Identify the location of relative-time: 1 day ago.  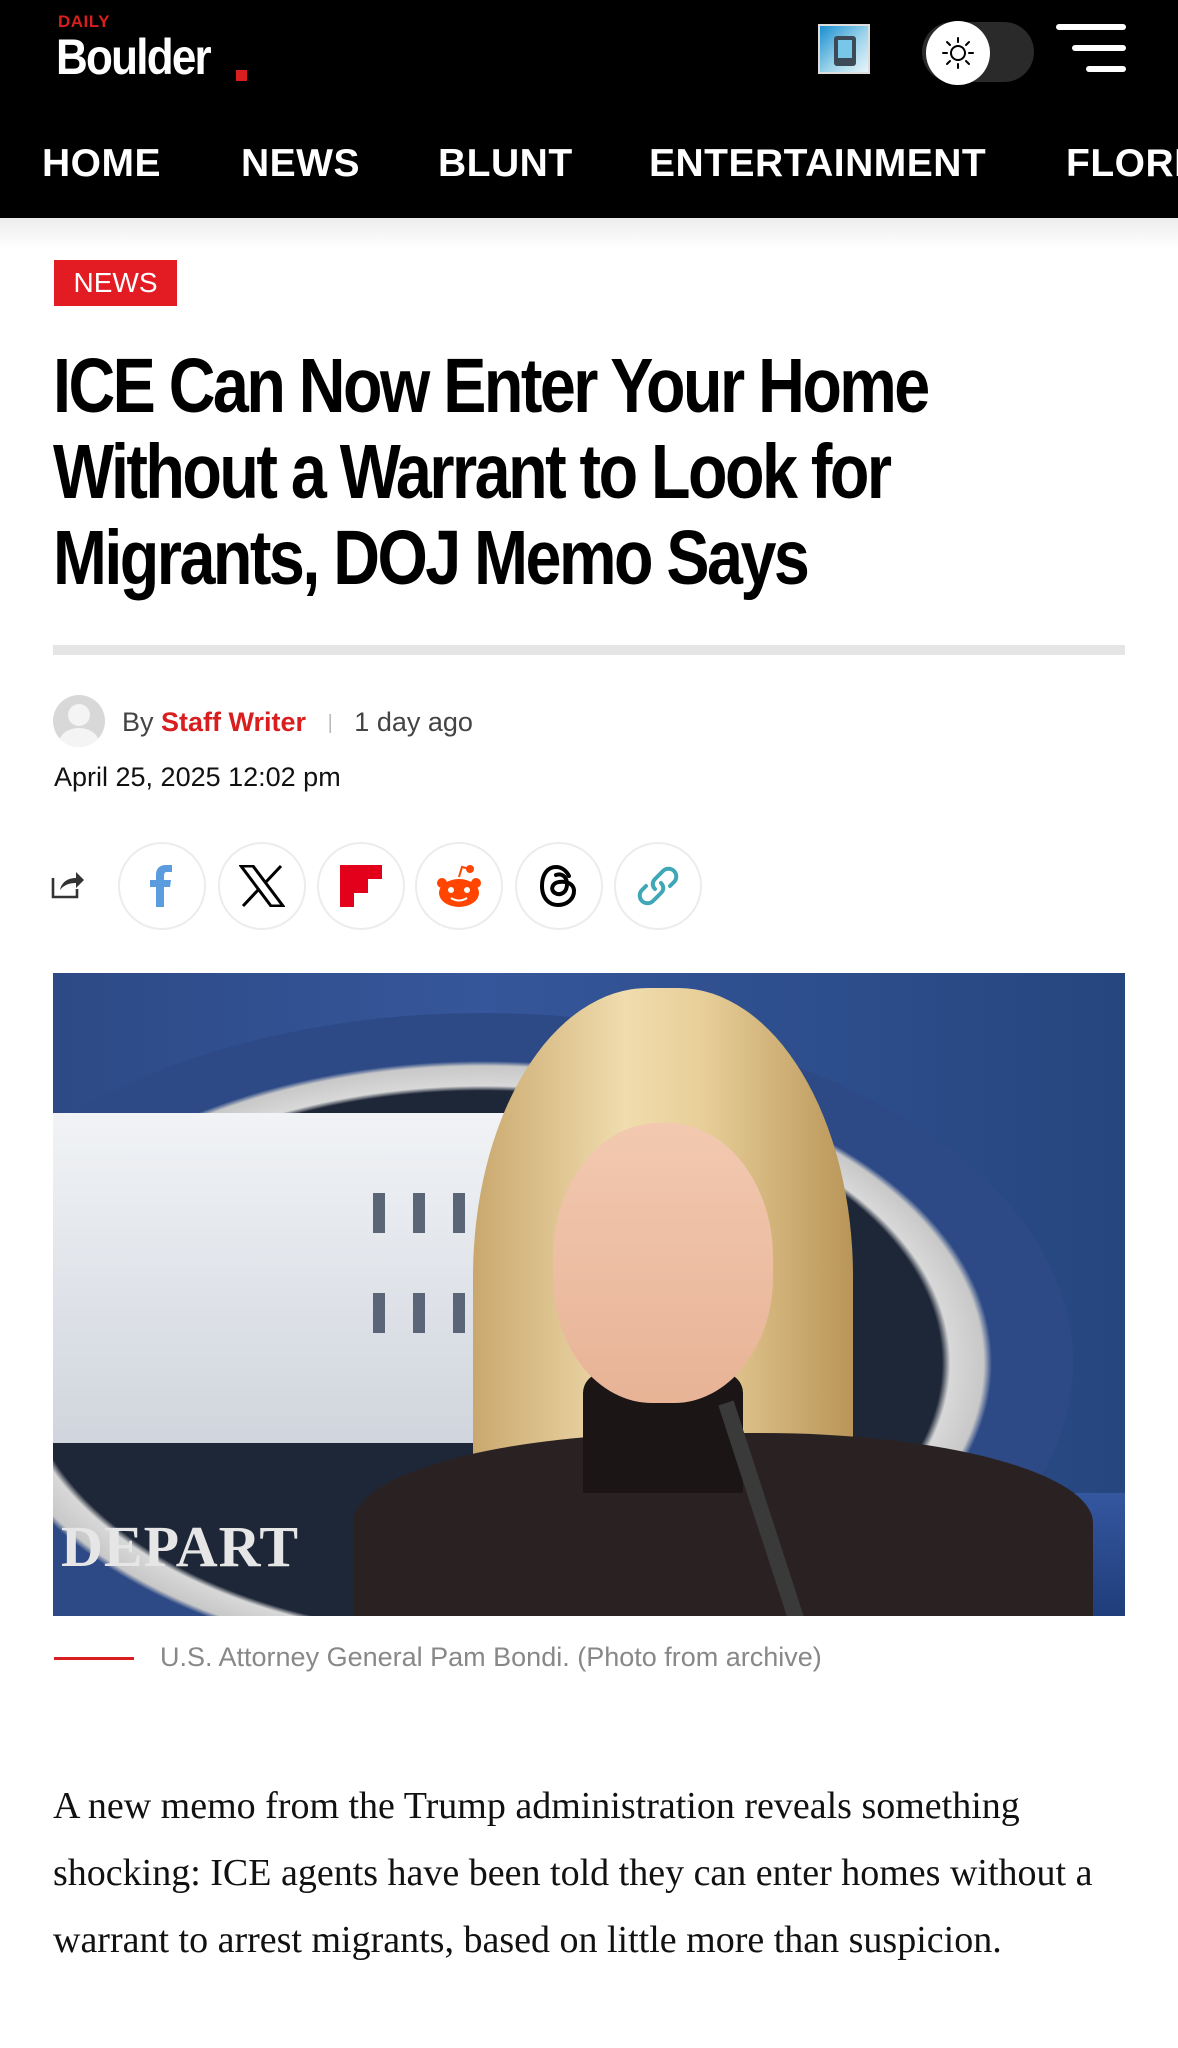
(413, 722).